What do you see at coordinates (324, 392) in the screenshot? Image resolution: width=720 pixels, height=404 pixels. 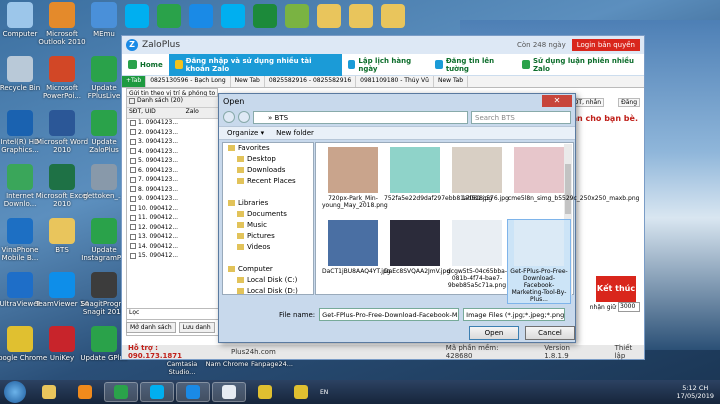 I see `language-indicator: EN` at bounding box center [324, 392].